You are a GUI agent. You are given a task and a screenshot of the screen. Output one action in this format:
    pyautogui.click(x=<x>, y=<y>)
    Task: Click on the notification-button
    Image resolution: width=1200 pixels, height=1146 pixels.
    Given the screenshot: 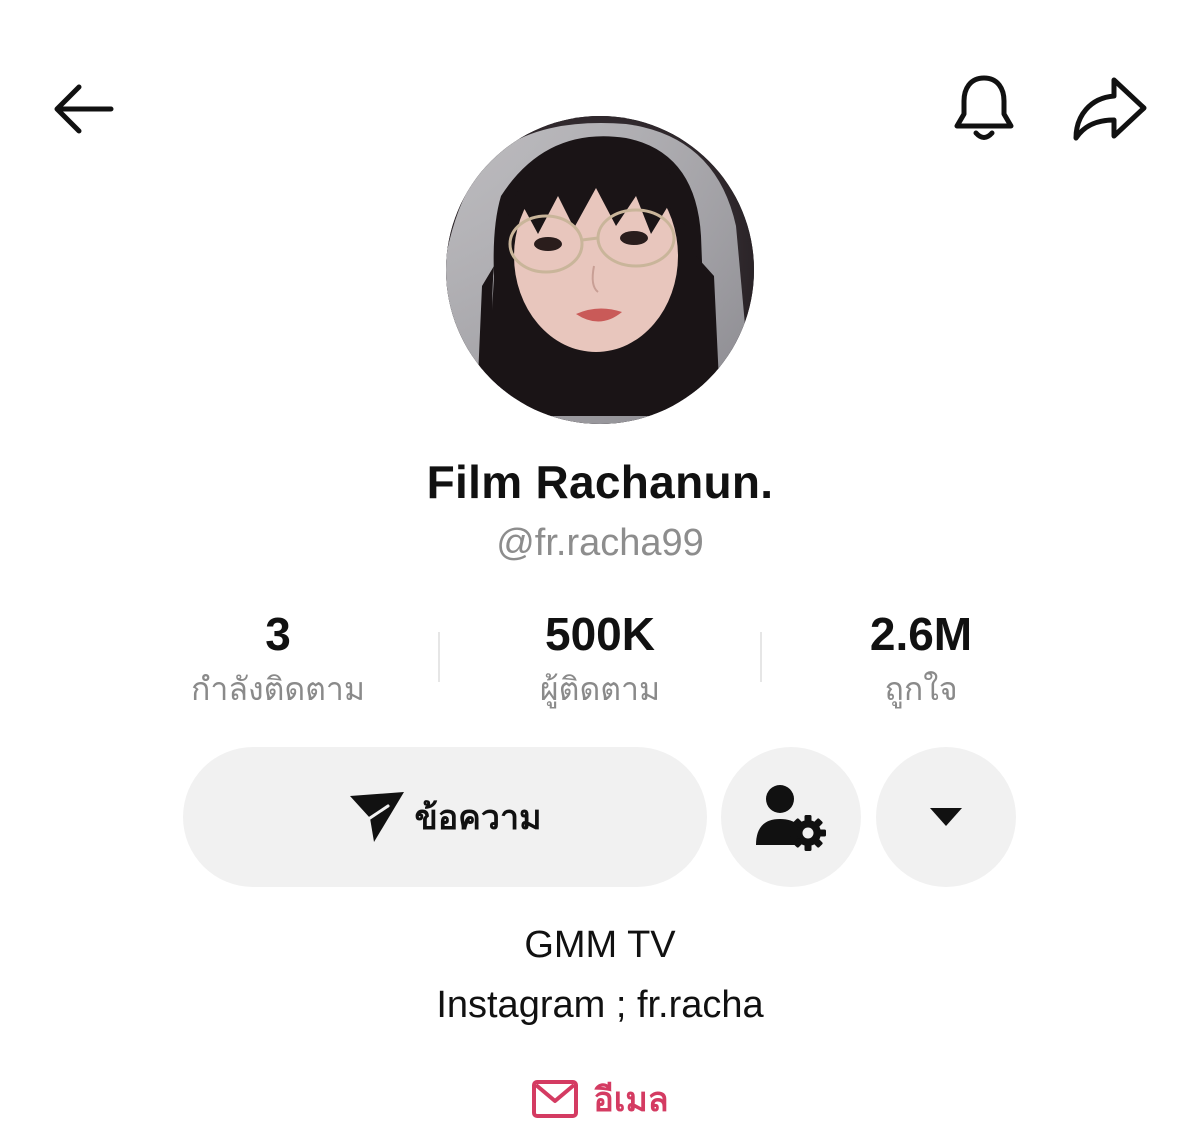 What is the action you would take?
    pyautogui.click(x=984, y=108)
    